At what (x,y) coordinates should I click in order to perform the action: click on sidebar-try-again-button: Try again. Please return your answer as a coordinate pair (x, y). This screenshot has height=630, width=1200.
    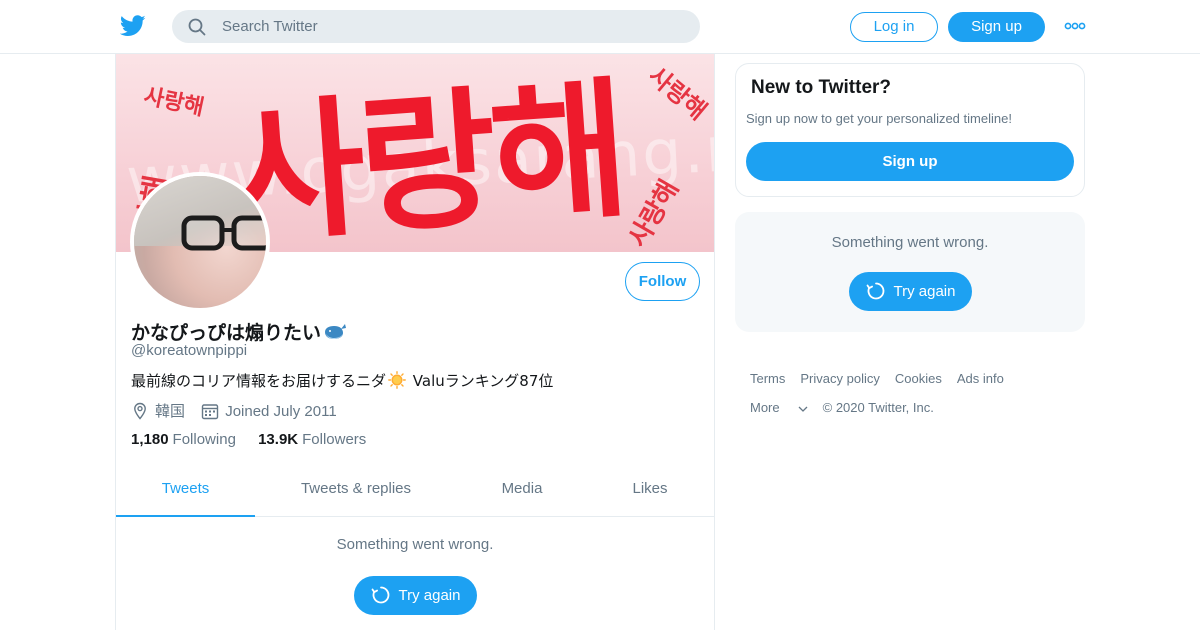
    Looking at the image, I should click on (910, 291).